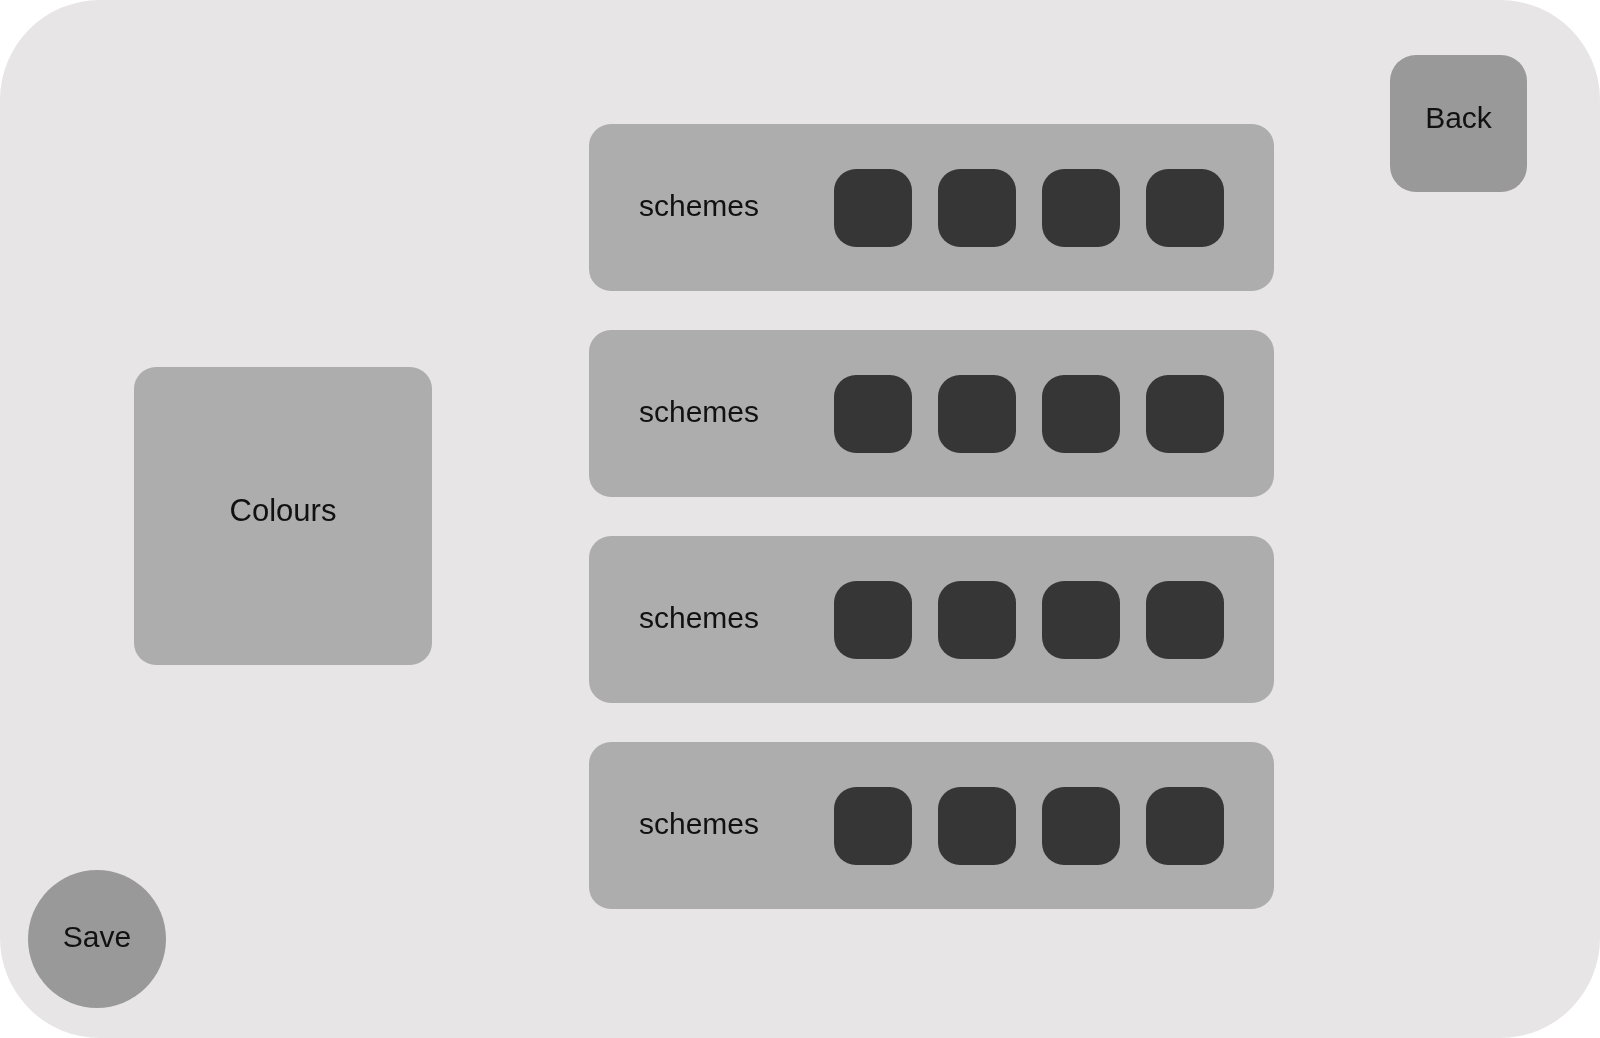  I want to click on save-button: Save, so click(97, 939).